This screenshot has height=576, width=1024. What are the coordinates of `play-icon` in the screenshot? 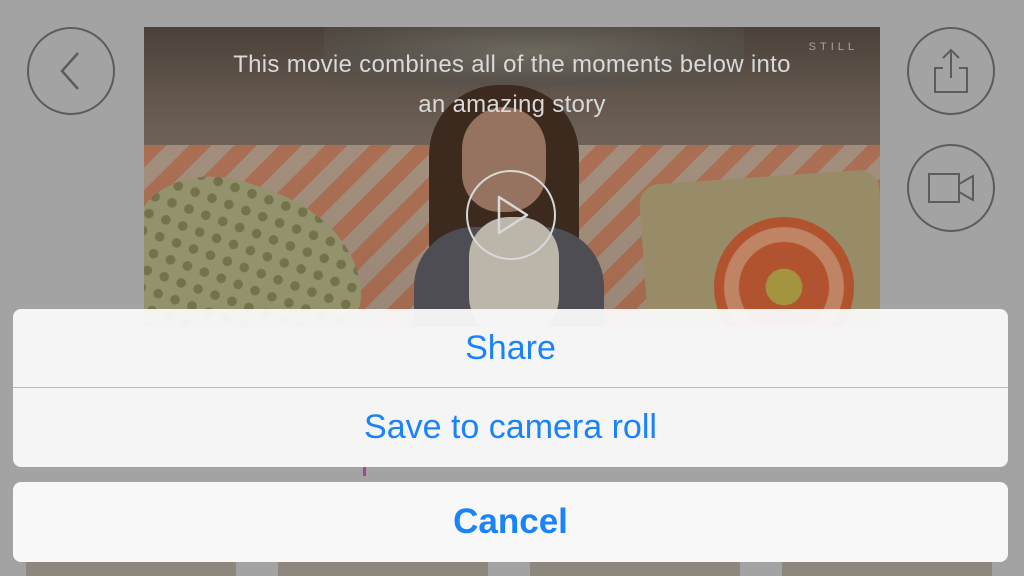 It's located at (513, 215).